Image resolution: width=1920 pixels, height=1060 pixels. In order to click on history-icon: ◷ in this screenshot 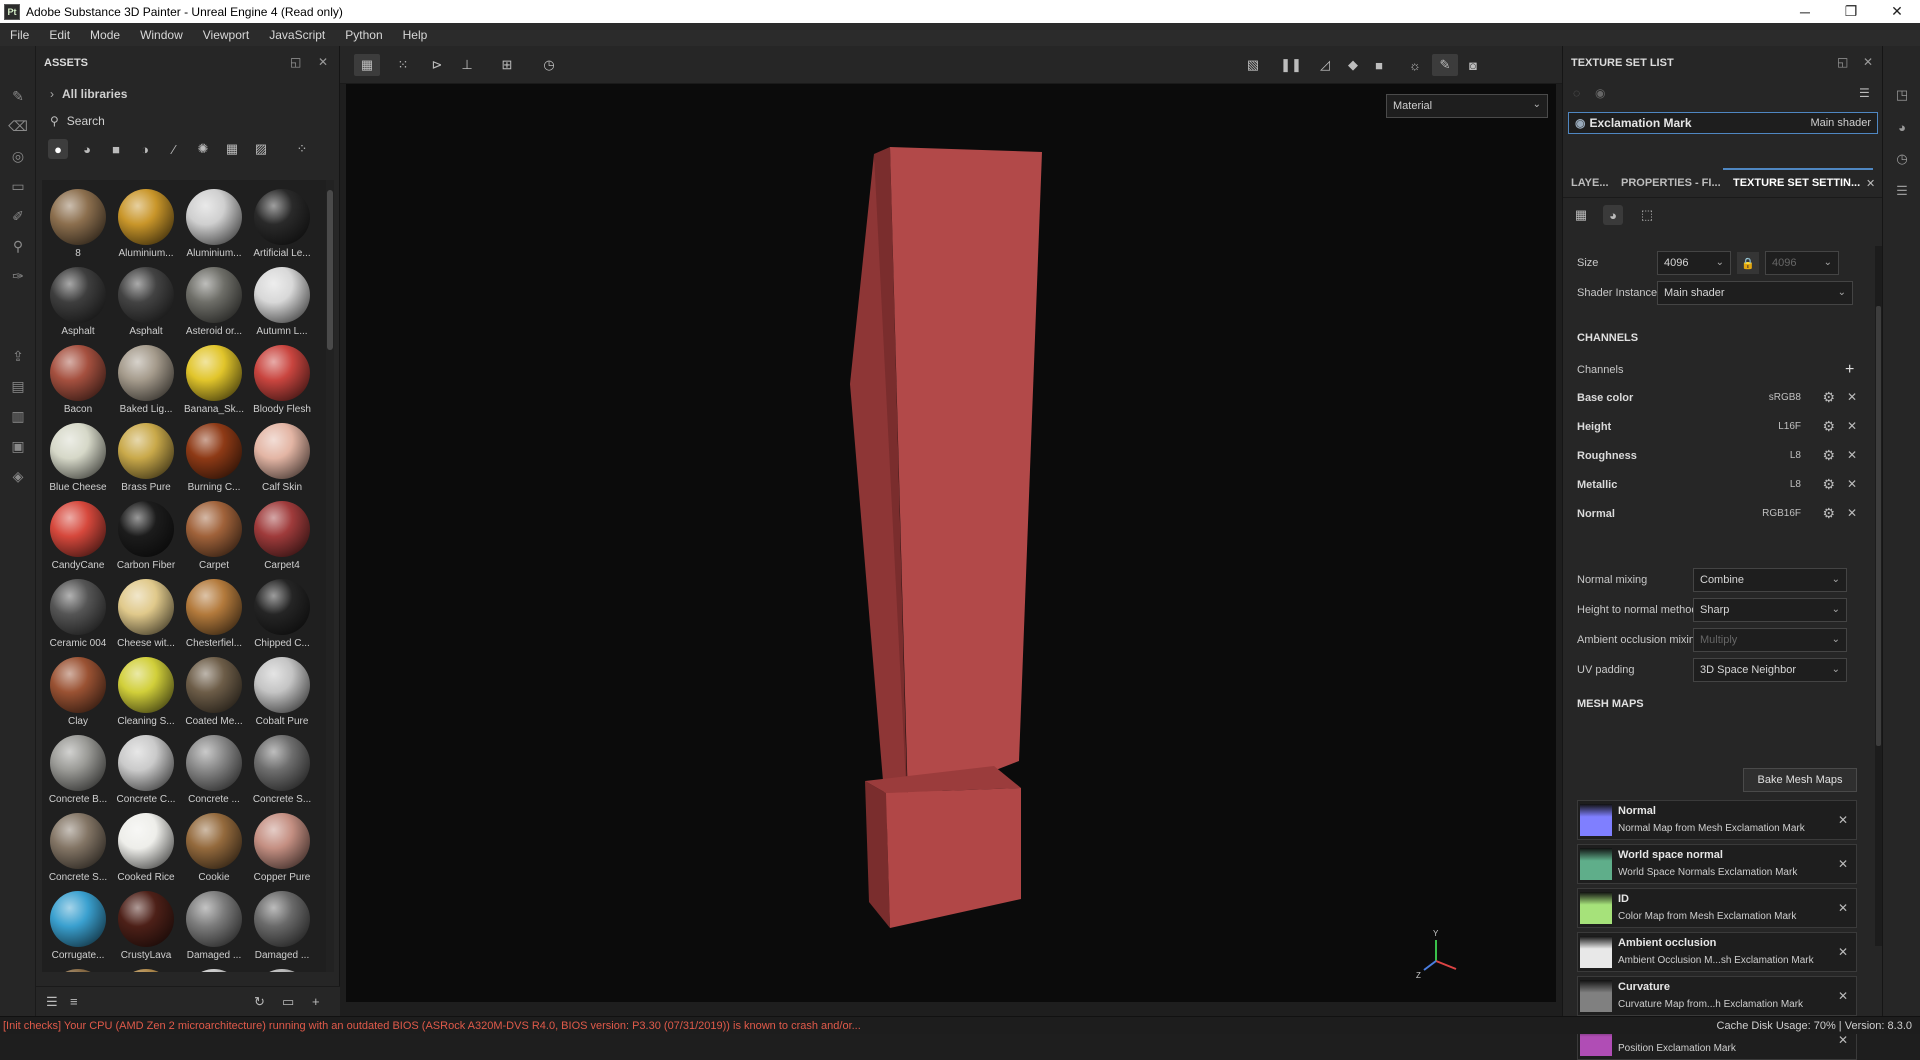, I will do `click(1902, 159)`.